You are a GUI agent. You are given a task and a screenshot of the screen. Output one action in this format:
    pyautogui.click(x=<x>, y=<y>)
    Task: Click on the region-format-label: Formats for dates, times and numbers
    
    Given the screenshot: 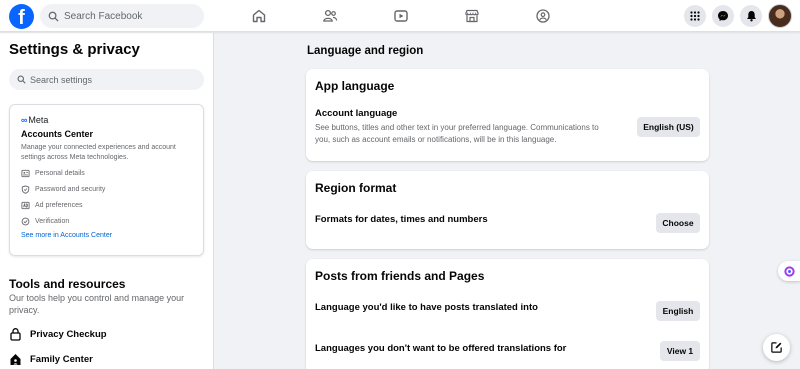 What is the action you would take?
    pyautogui.click(x=401, y=219)
    